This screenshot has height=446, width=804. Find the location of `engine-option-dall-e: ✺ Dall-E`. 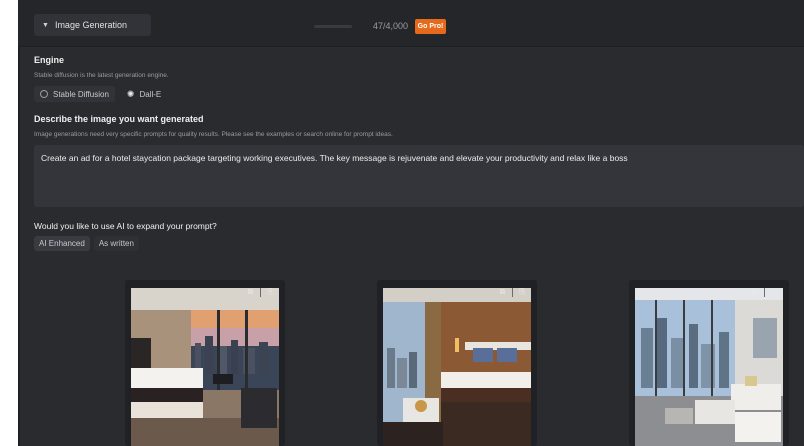

engine-option-dall-e: ✺ Dall-E is located at coordinates (144, 94).